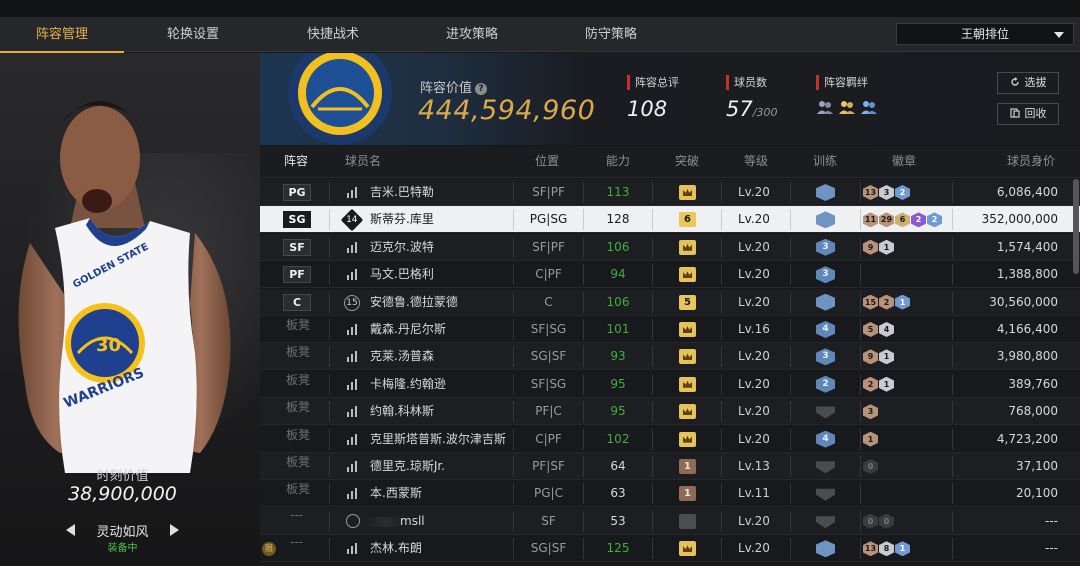  I want to click on tab-offense-strategy: 进攻策略, so click(472, 34).